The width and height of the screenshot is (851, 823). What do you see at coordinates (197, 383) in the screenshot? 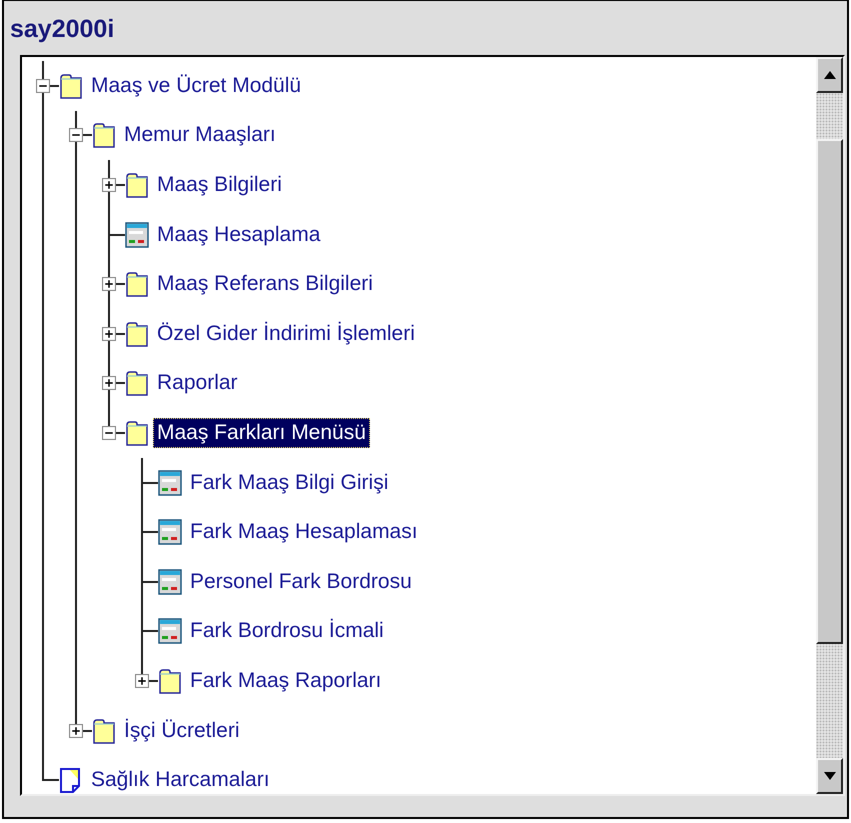
I see `tree-item: Raporlar` at bounding box center [197, 383].